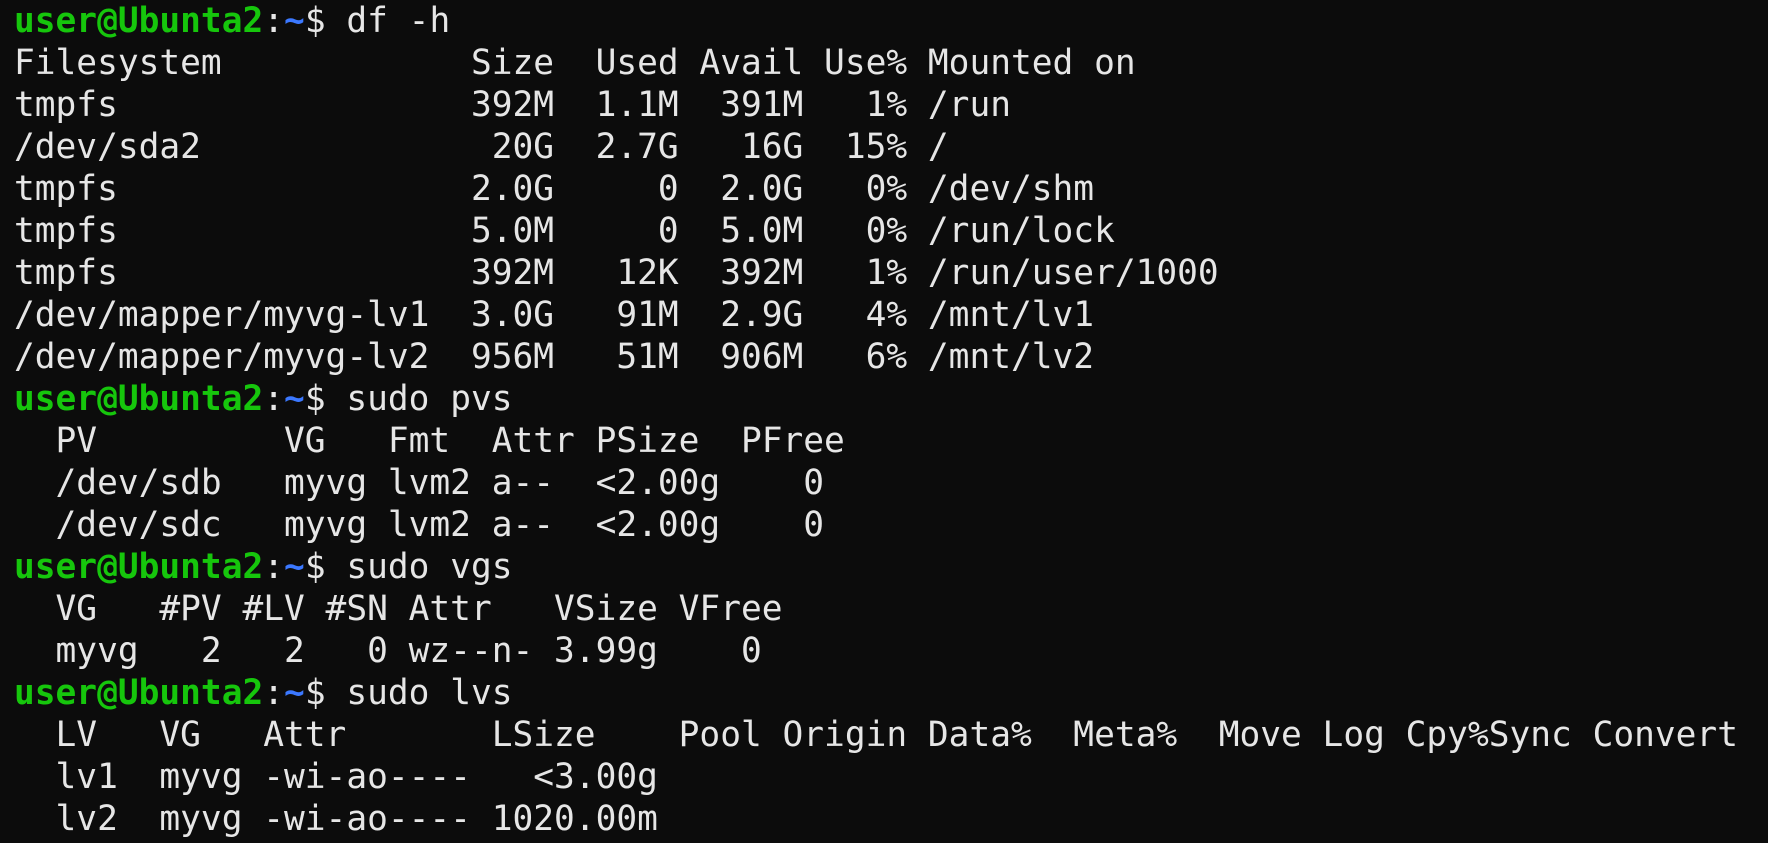  What do you see at coordinates (891, 21) in the screenshot?
I see `prompt-line: user@Ubunta2:~$ df -h` at bounding box center [891, 21].